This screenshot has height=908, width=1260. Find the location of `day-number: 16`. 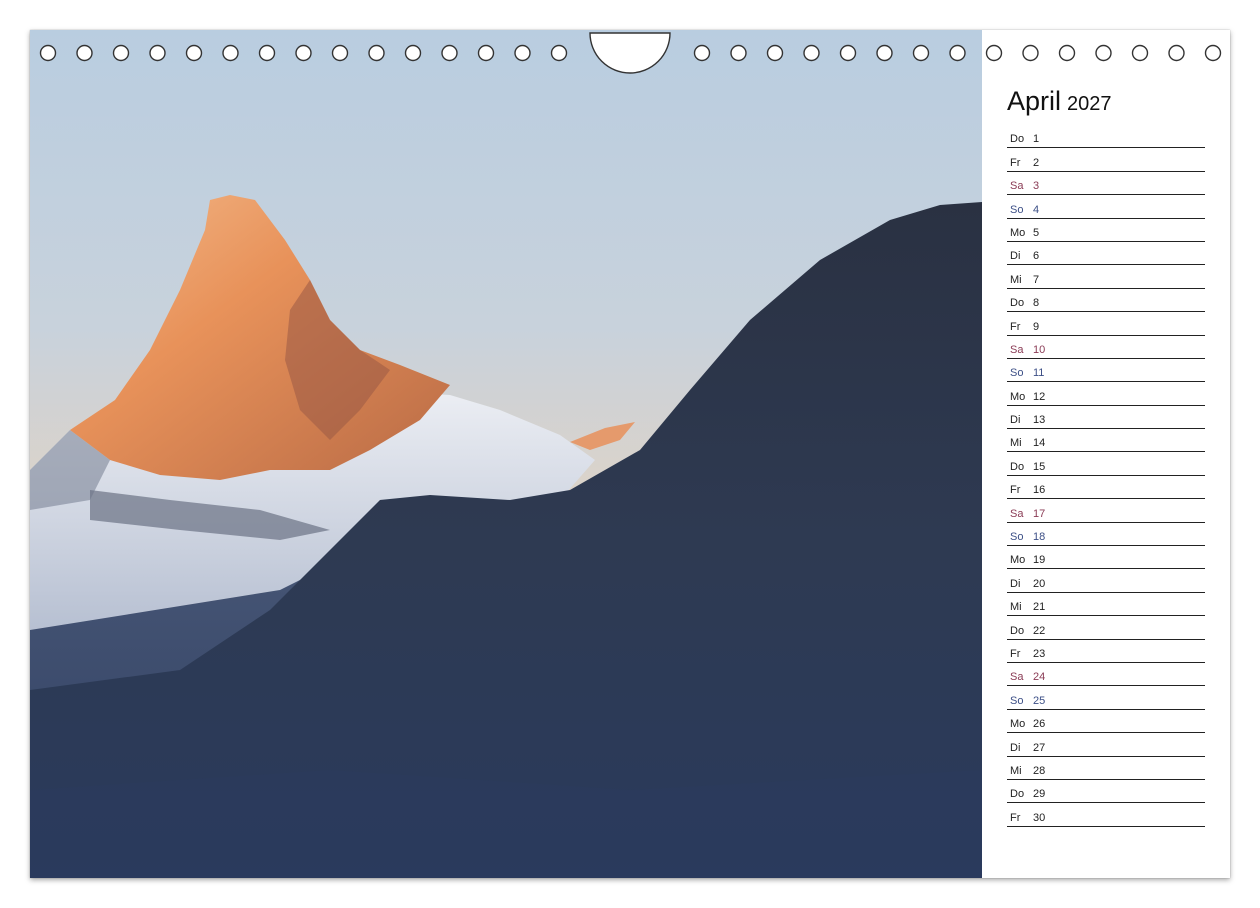

day-number: 16 is located at coordinates (1039, 490).